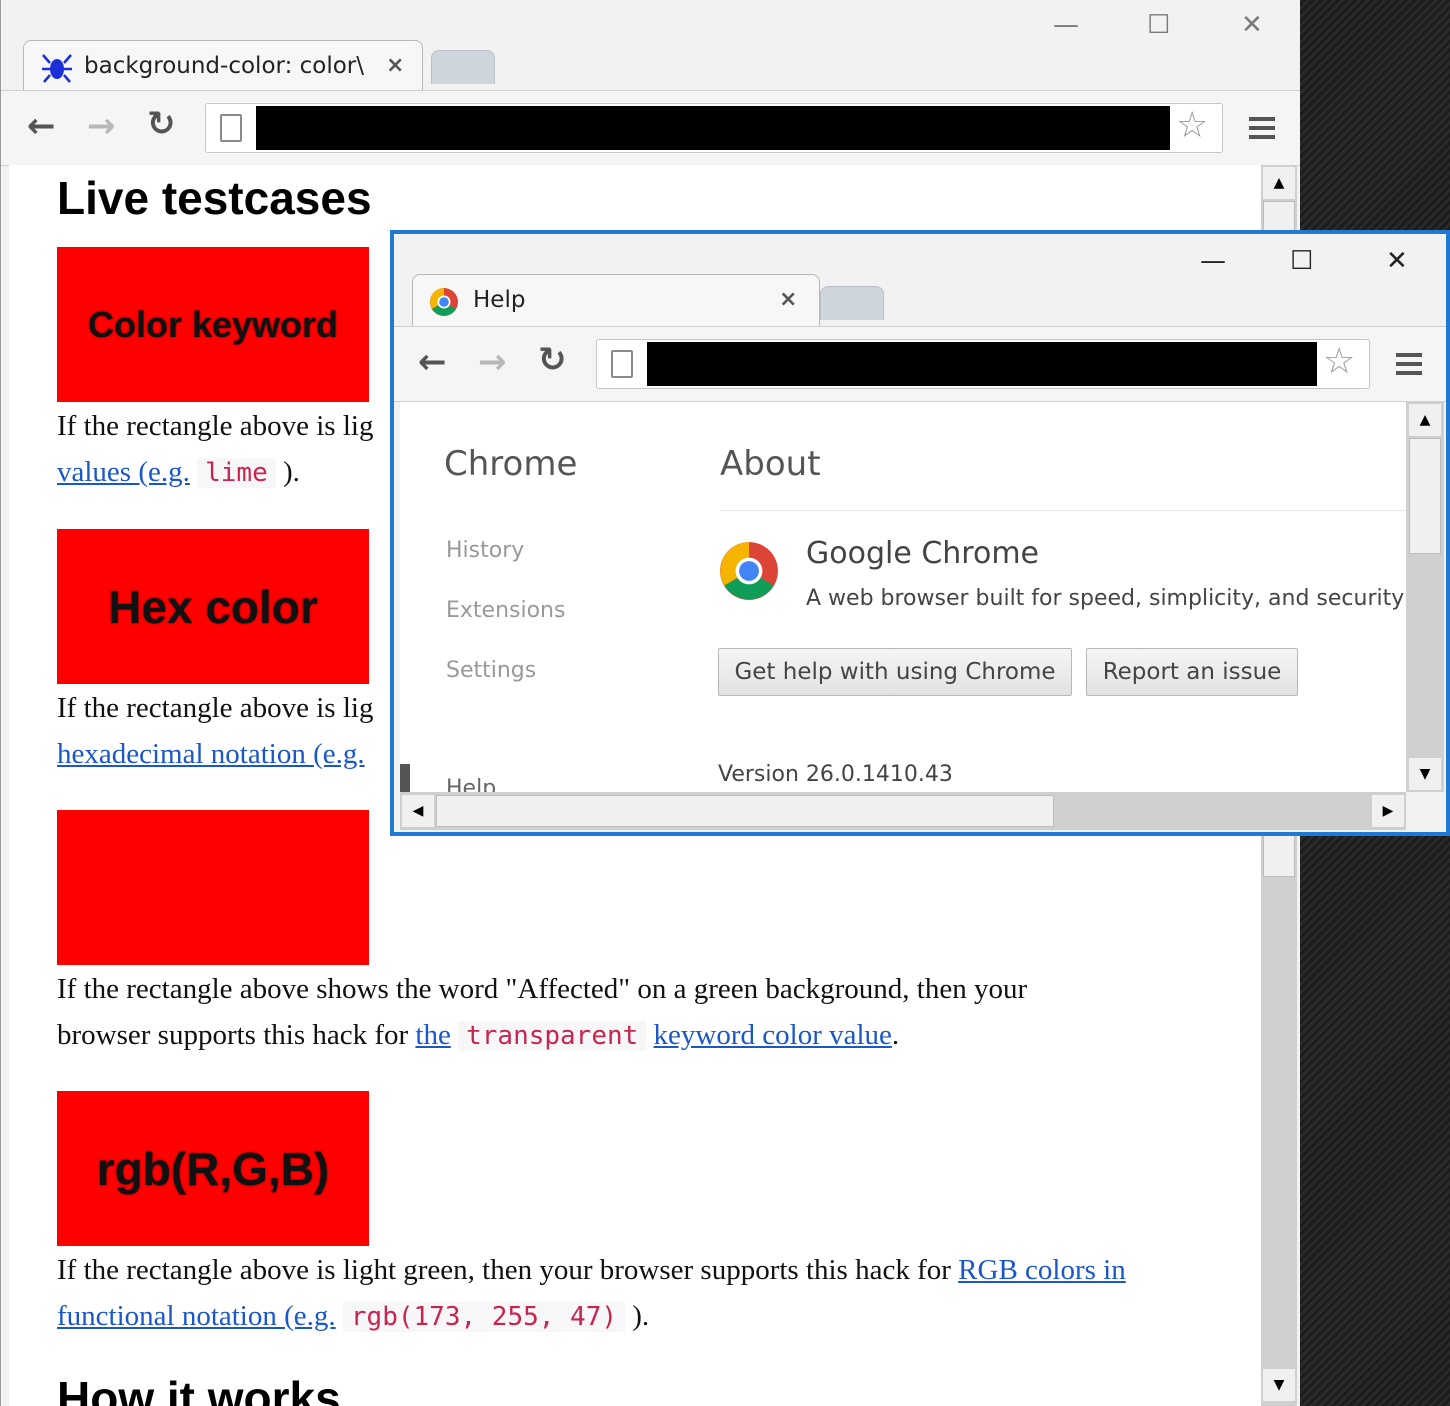 This screenshot has width=1450, height=1406. What do you see at coordinates (485, 550) in the screenshot?
I see `sidebar-item-history: History` at bounding box center [485, 550].